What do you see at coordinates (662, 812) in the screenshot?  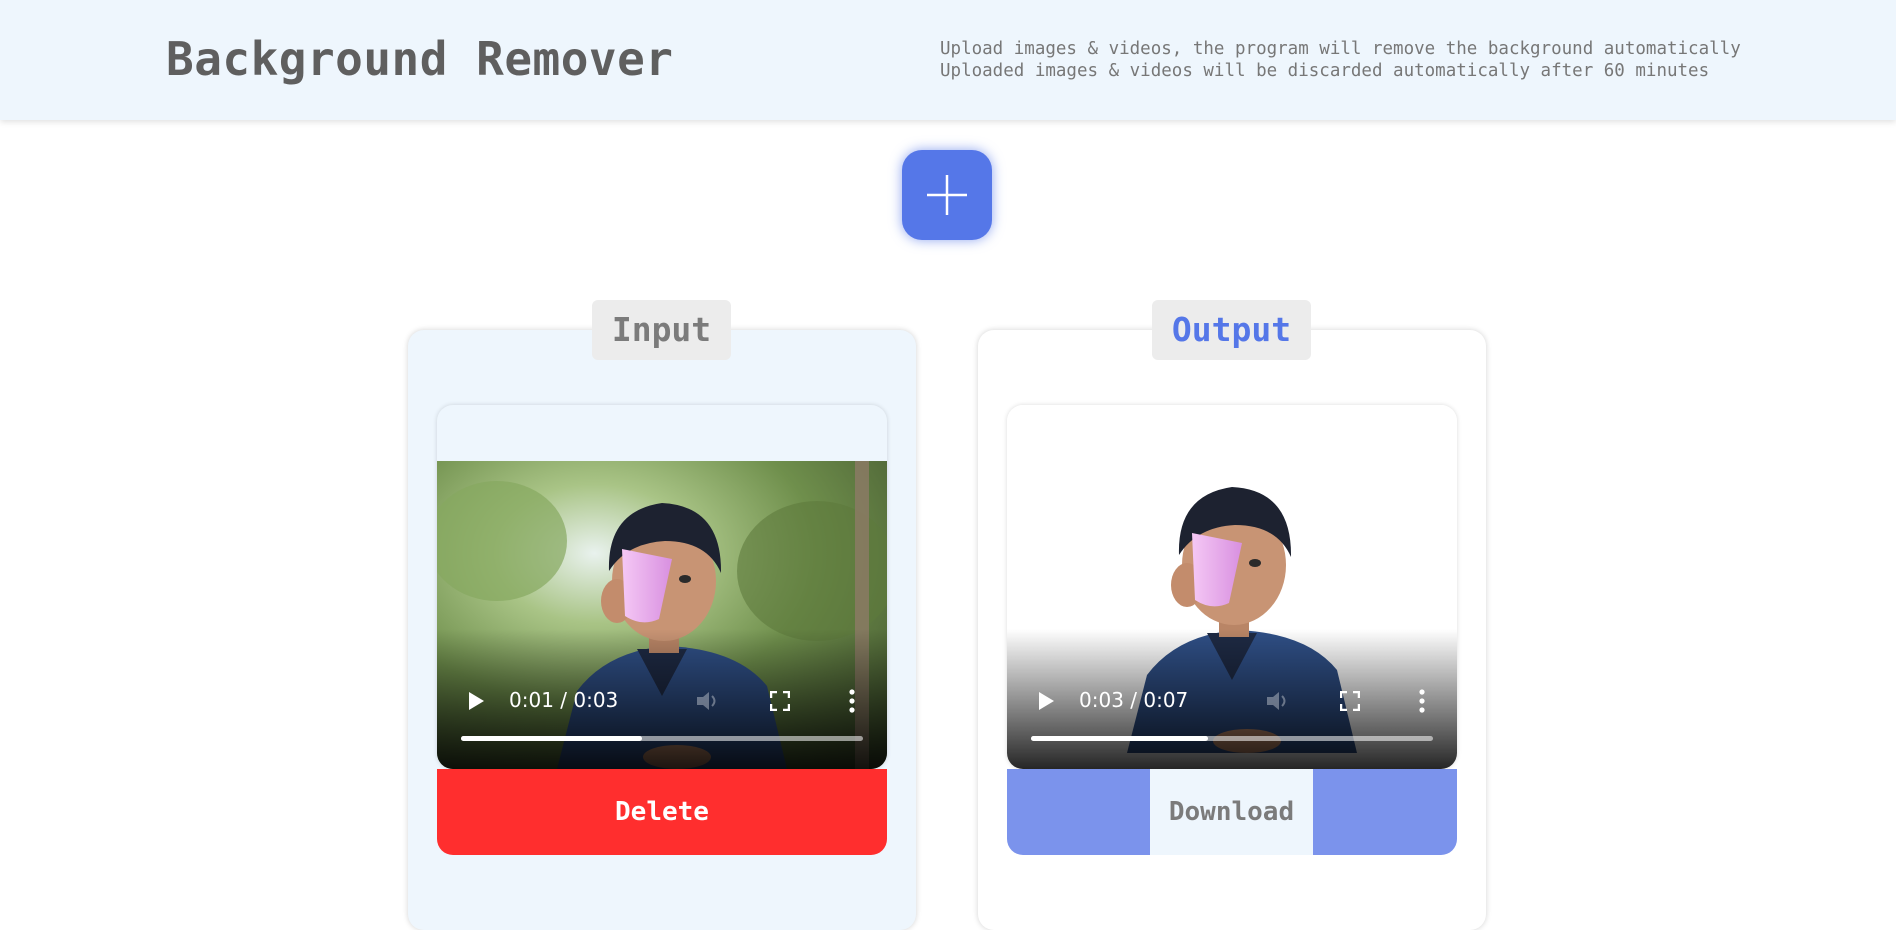 I see `delete-button: Delete` at bounding box center [662, 812].